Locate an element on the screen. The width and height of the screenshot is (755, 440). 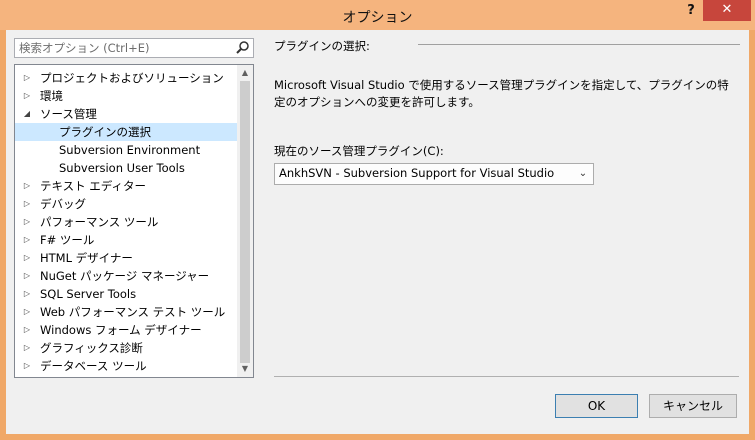
tree-item-projects: ▷ プロジェクトおよびソリューション is located at coordinates (126, 78).